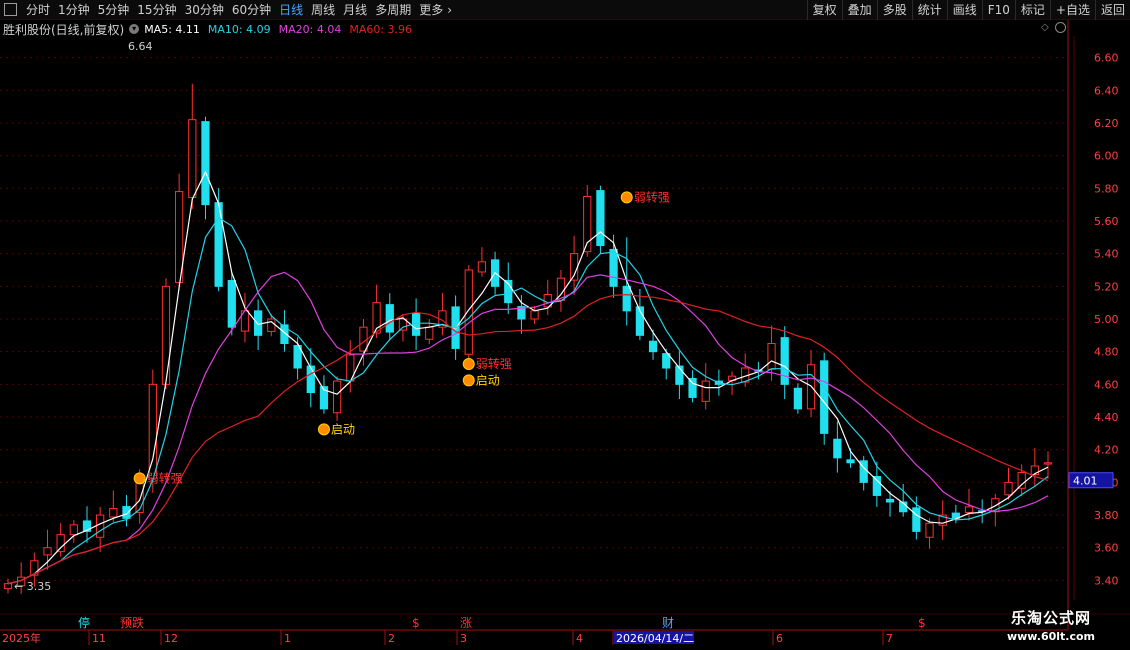  What do you see at coordinates (1106, 352) in the screenshot?
I see `y-tick-label: 4.80` at bounding box center [1106, 352].